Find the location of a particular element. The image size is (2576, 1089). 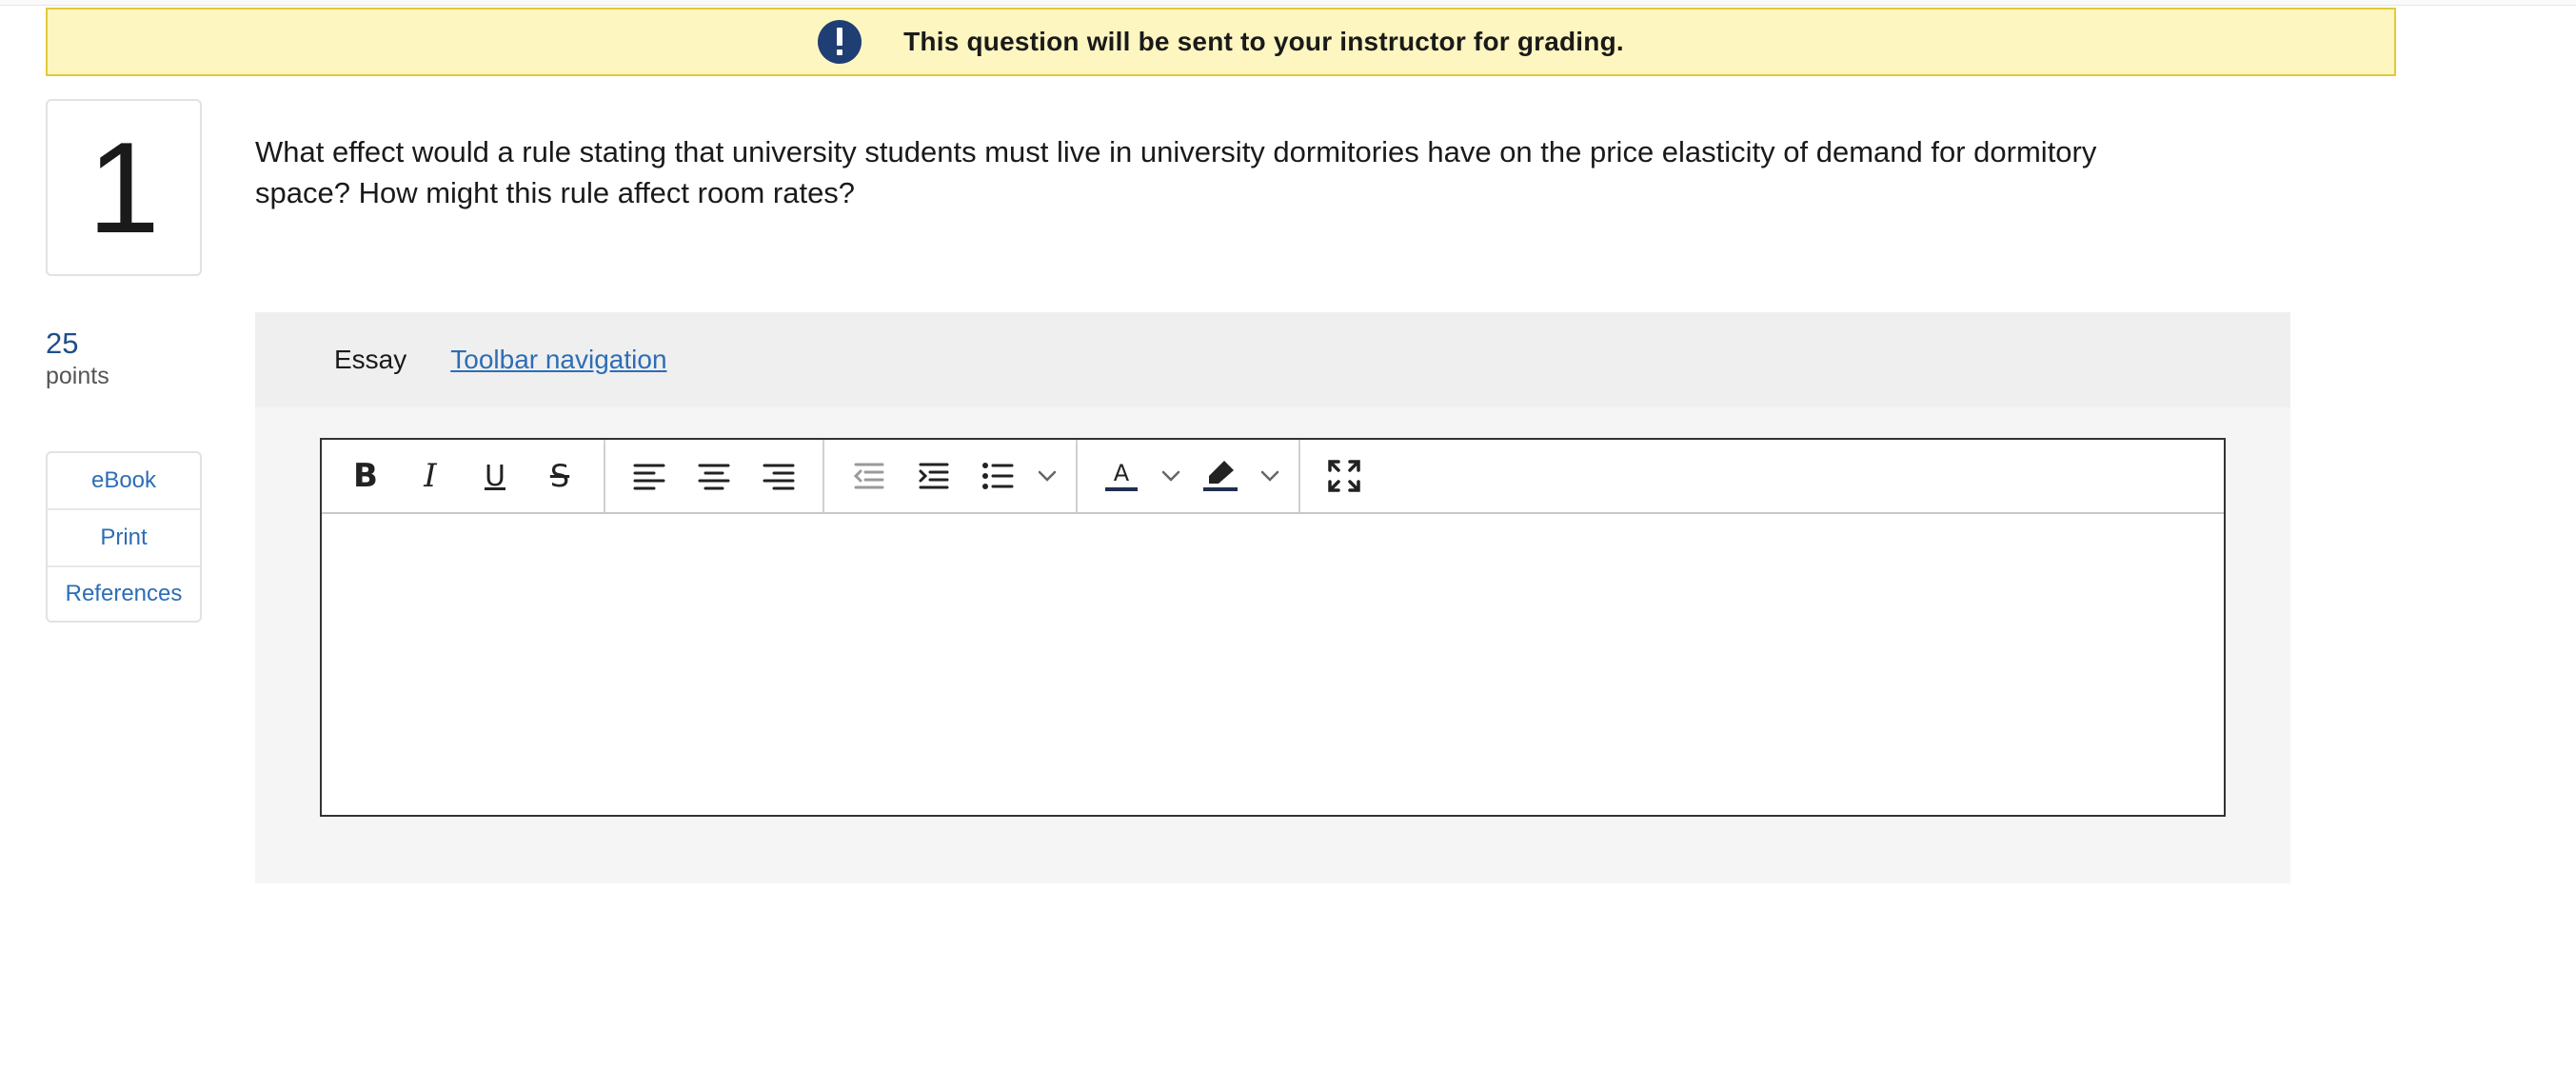

top-rule is located at coordinates (1288, 3).